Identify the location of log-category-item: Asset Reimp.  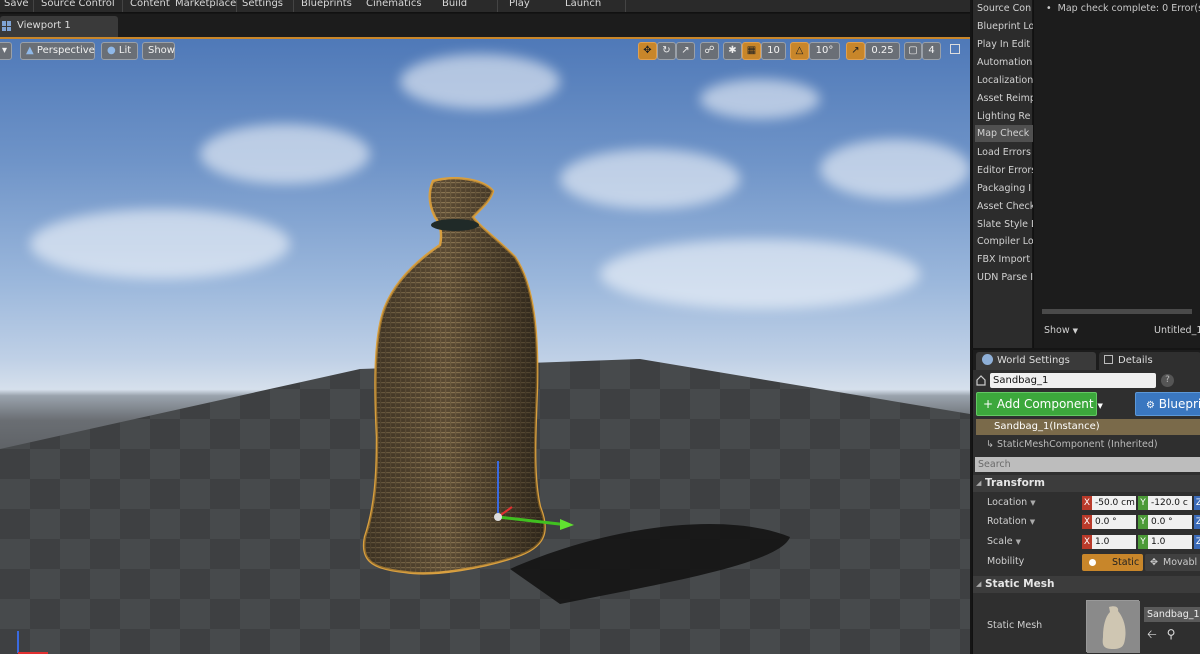
(1004, 98).